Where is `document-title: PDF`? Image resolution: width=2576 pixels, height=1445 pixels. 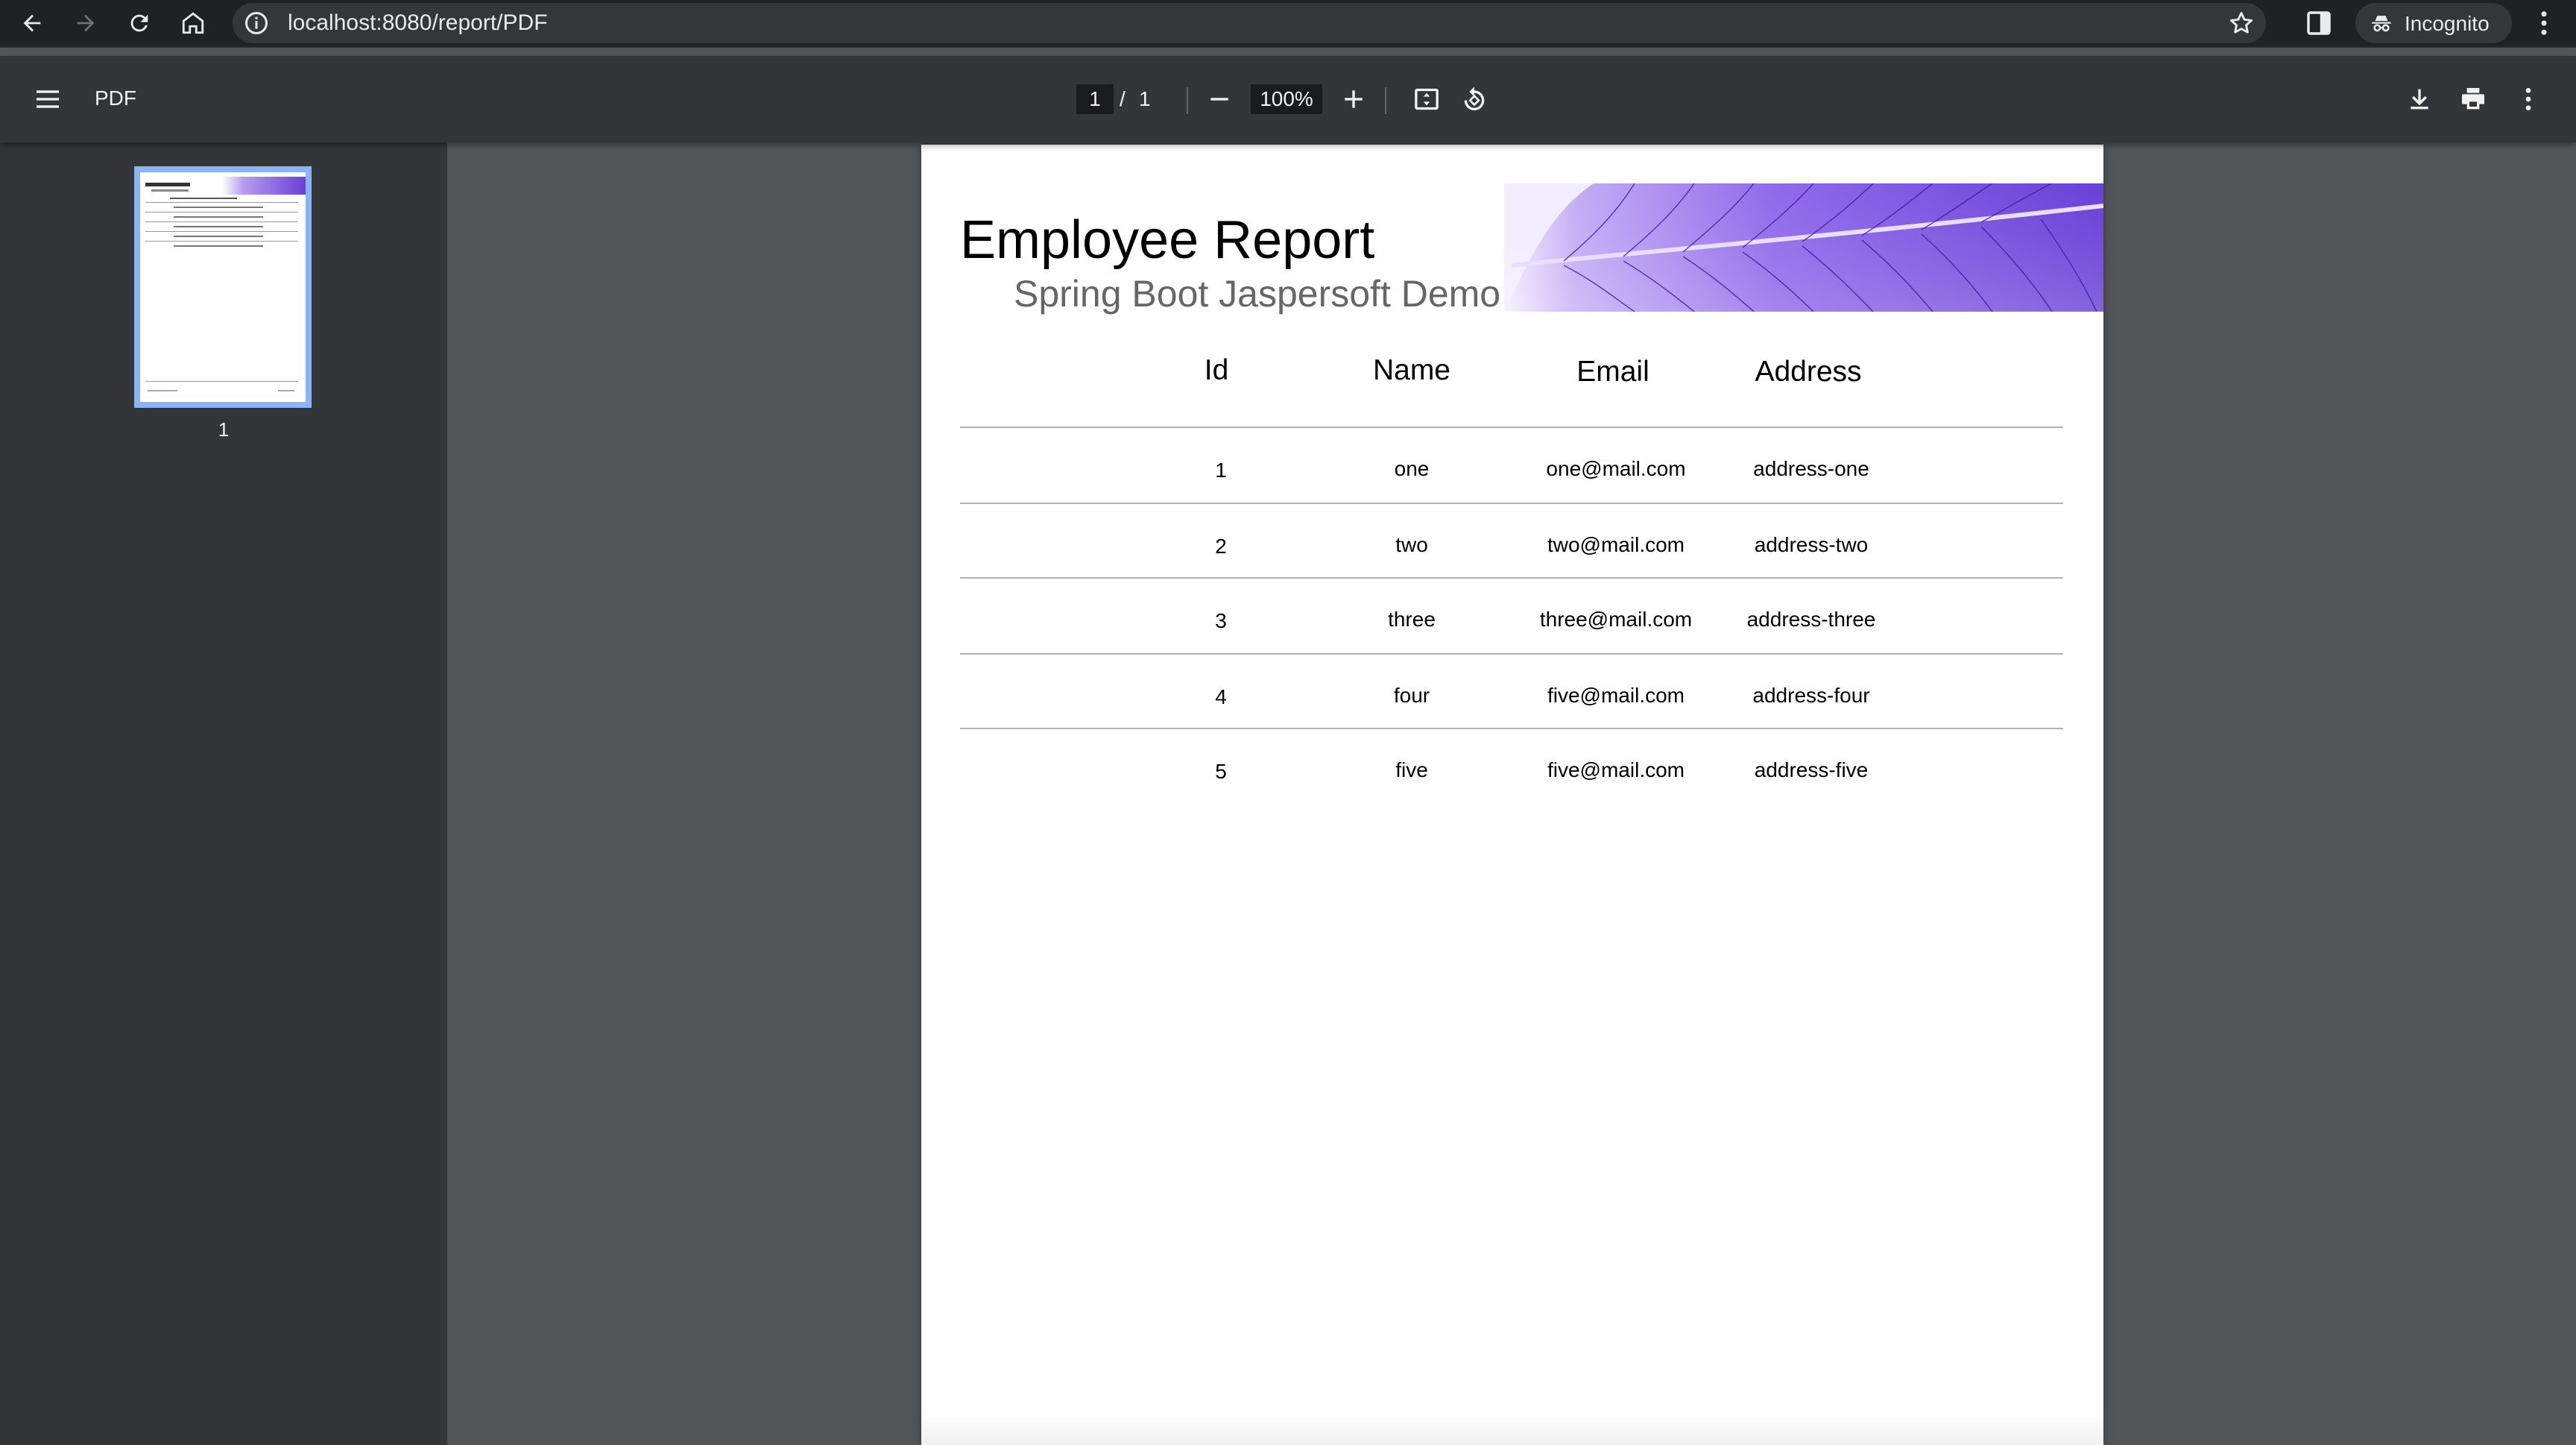 document-title: PDF is located at coordinates (115, 98).